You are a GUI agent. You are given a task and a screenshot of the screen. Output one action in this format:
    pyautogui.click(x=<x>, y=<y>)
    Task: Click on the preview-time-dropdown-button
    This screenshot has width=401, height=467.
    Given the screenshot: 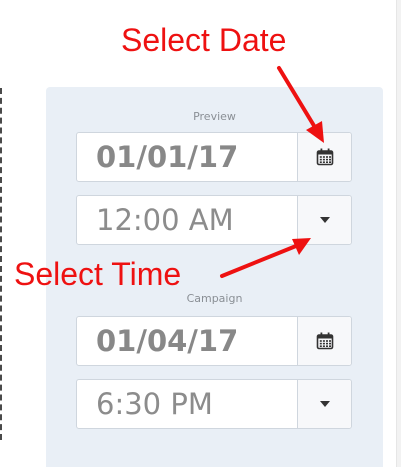 What is the action you would take?
    pyautogui.click(x=324, y=220)
    